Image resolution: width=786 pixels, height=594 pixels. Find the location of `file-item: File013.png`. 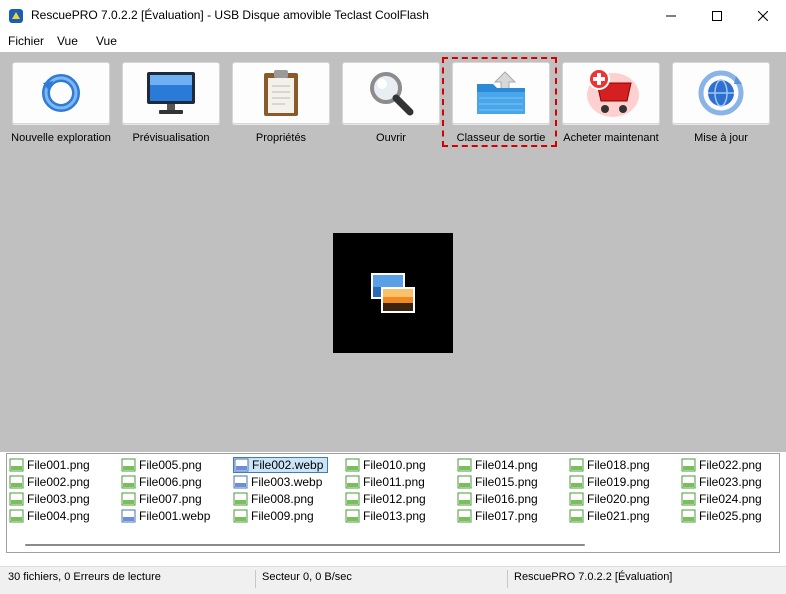

file-item: File013.png is located at coordinates (385, 516).